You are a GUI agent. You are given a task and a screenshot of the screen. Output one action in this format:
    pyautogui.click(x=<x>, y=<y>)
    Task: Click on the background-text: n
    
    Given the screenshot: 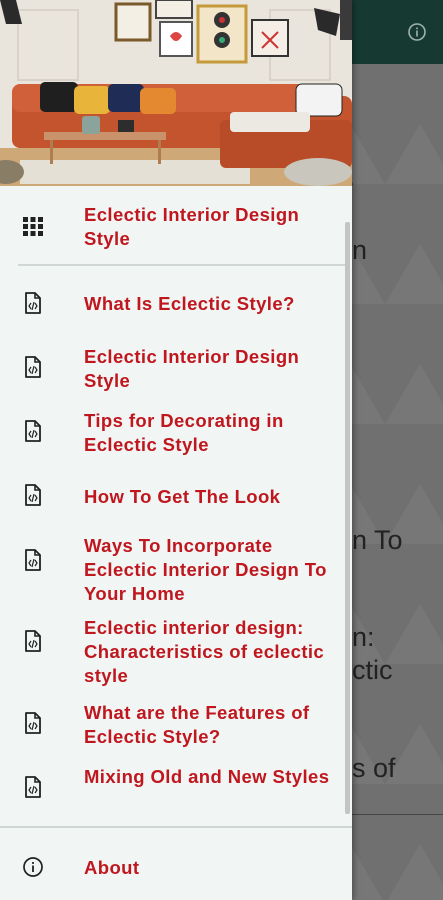 What is the action you would take?
    pyautogui.click(x=360, y=250)
    